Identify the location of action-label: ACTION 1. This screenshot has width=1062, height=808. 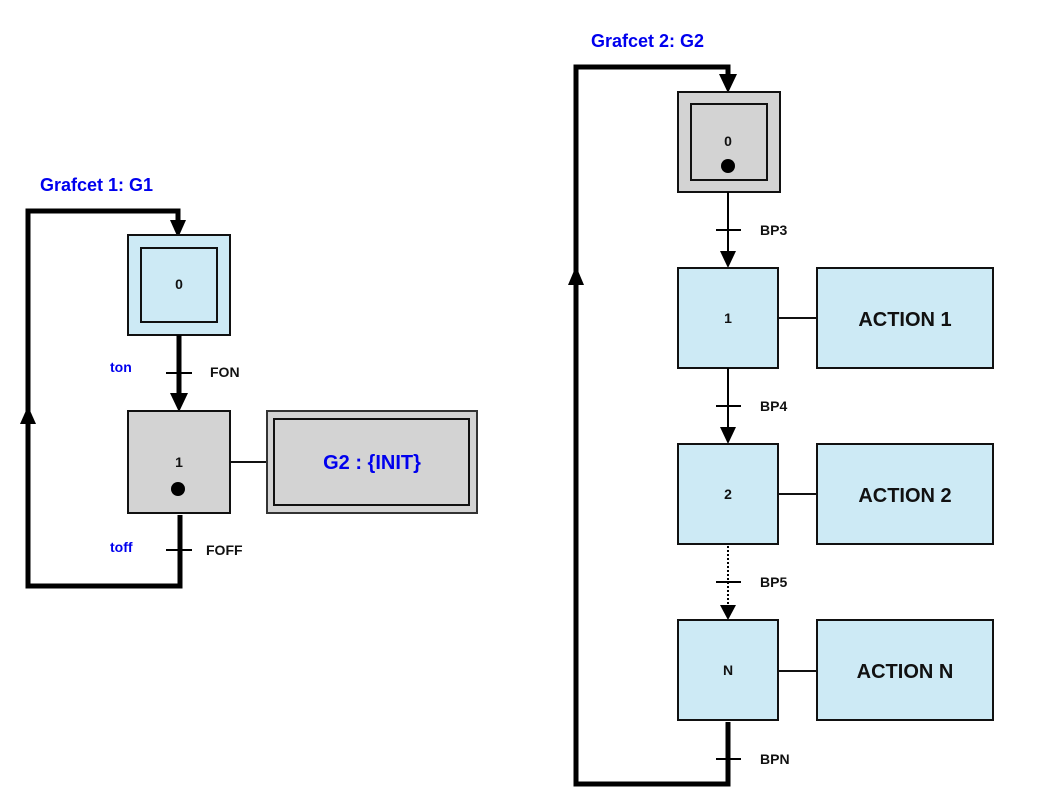
(904, 320).